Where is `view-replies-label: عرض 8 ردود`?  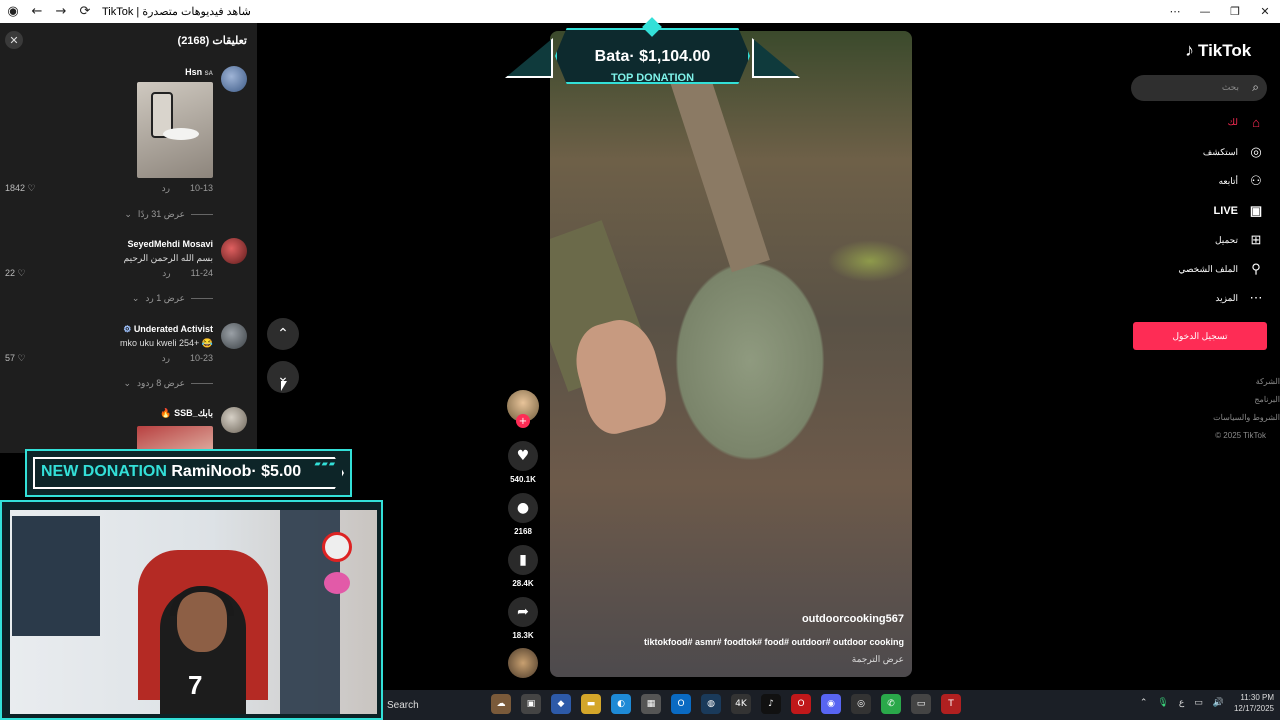
view-replies-label: عرض 8 ردود is located at coordinates (161, 383).